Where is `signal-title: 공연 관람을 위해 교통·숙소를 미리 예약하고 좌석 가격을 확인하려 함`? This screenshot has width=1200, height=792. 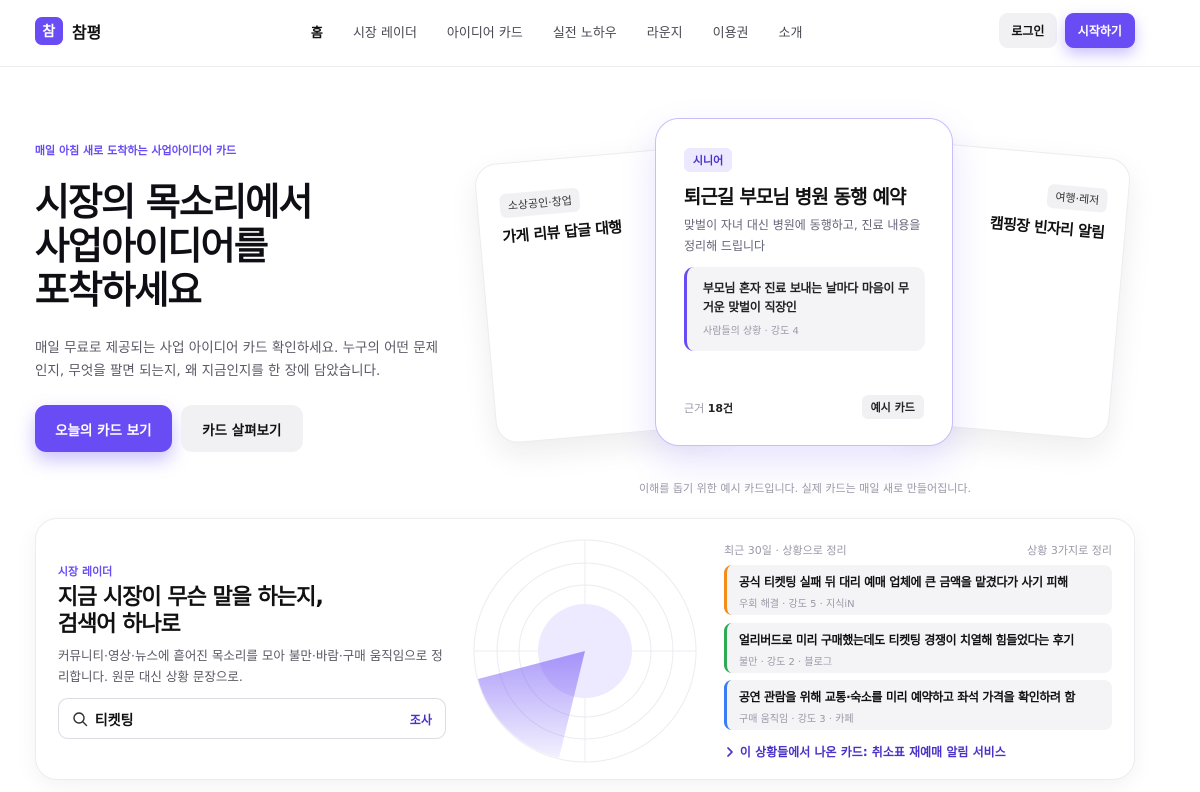 signal-title: 공연 관람을 위해 교통·숙소를 미리 예약하고 좌석 가격을 확인하려 함 is located at coordinates (907, 697).